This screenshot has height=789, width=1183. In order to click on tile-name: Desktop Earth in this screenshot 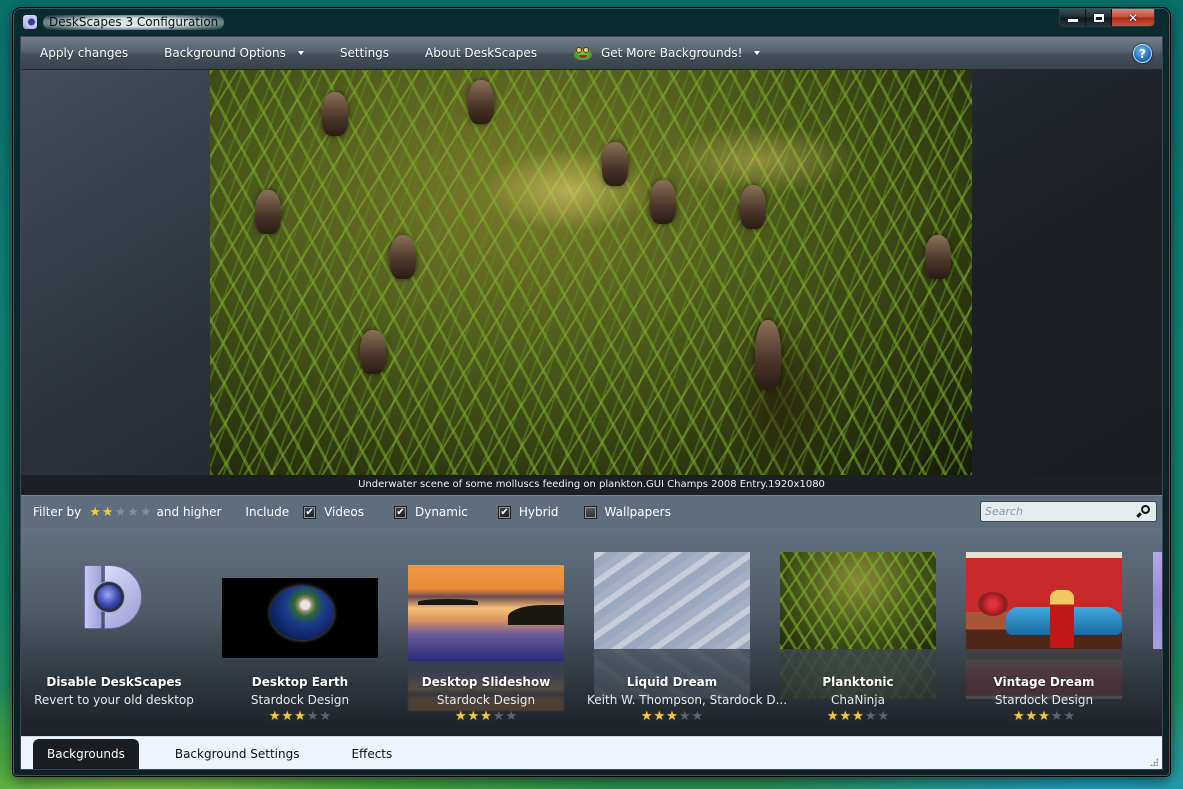, I will do `click(300, 682)`.